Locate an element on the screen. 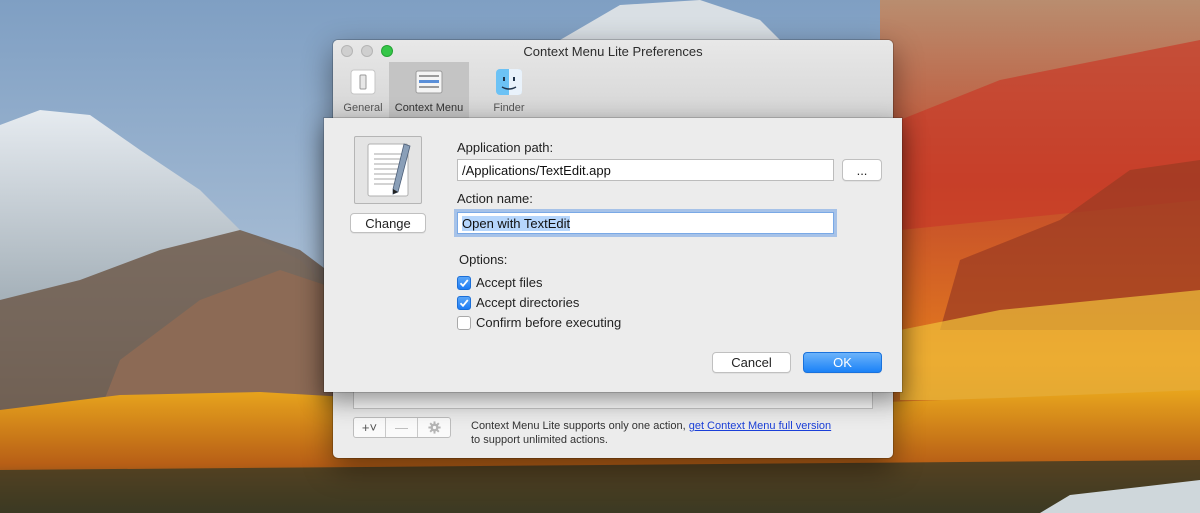  tab-general: General is located at coordinates (363, 91).